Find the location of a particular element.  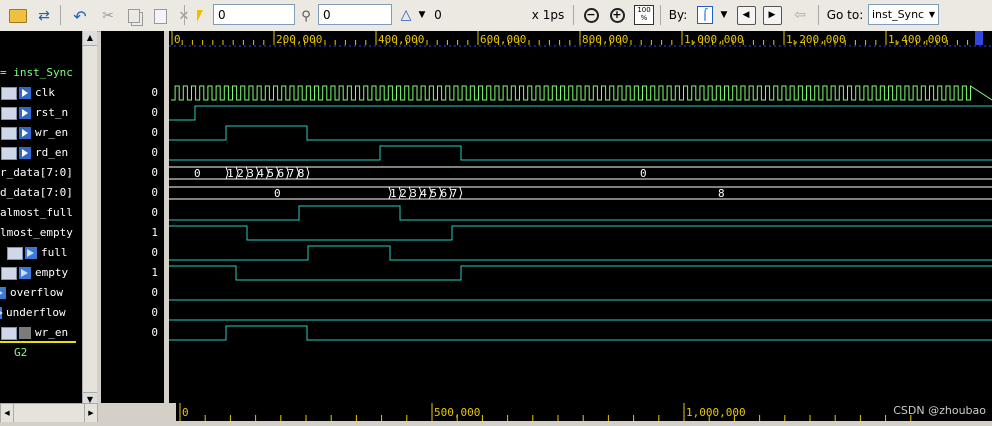

open-folder-button is located at coordinates (18, 16).